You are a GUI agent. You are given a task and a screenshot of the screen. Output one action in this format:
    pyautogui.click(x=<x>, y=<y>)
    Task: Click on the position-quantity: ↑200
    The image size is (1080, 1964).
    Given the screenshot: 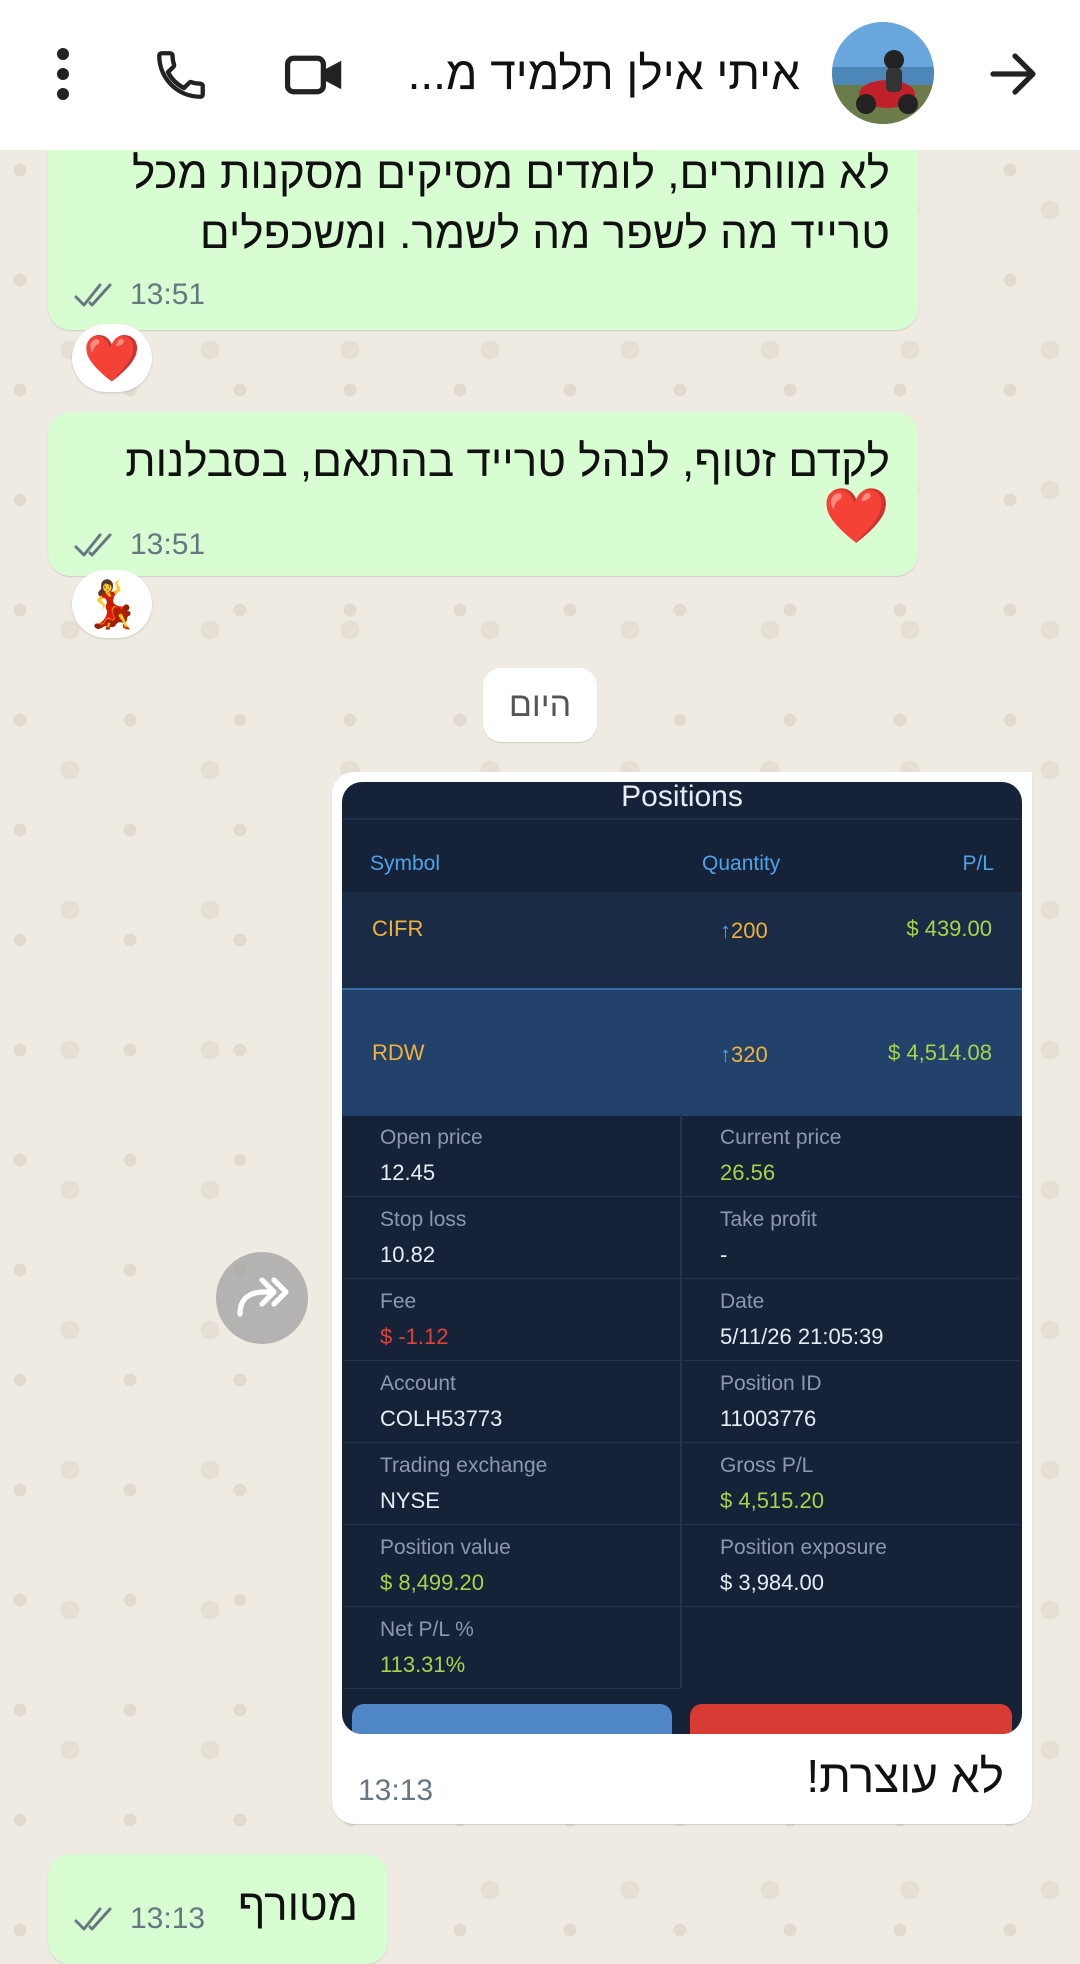 What is the action you would take?
    pyautogui.click(x=744, y=930)
    